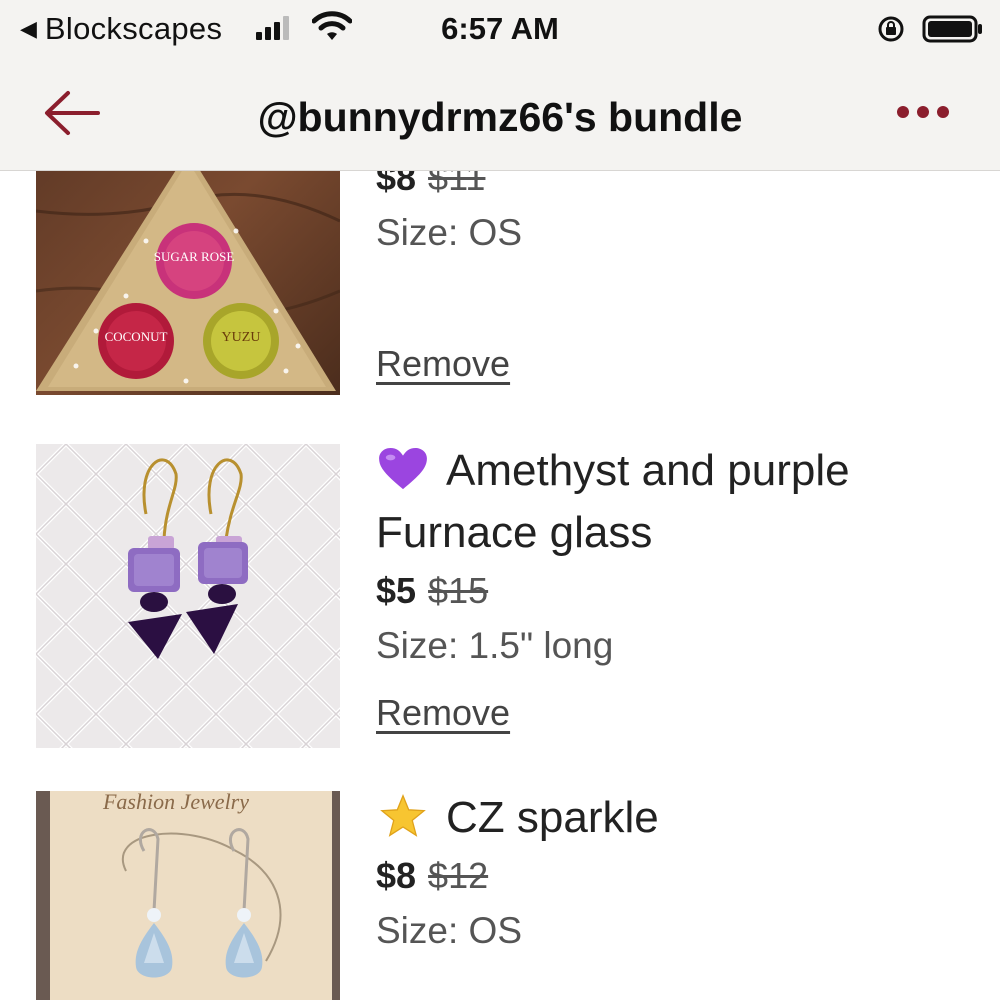  I want to click on item-price: $8 $12, so click(676, 876).